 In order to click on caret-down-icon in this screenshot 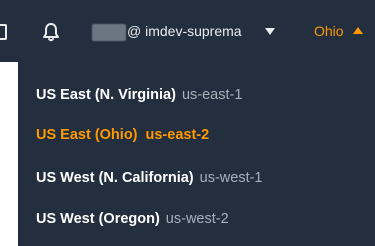, I will do `click(270, 31)`.